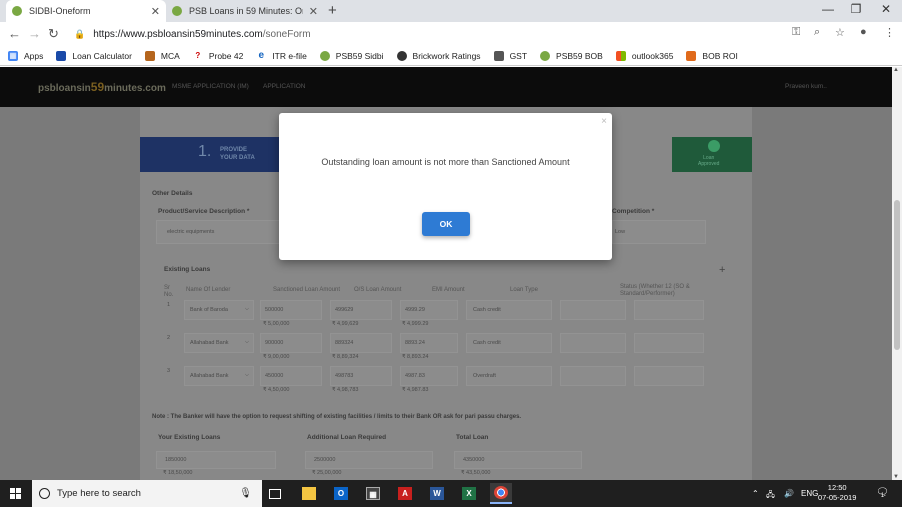 The height and width of the screenshot is (507, 902). I want to click on close-window-icon: ✕, so click(886, 9).